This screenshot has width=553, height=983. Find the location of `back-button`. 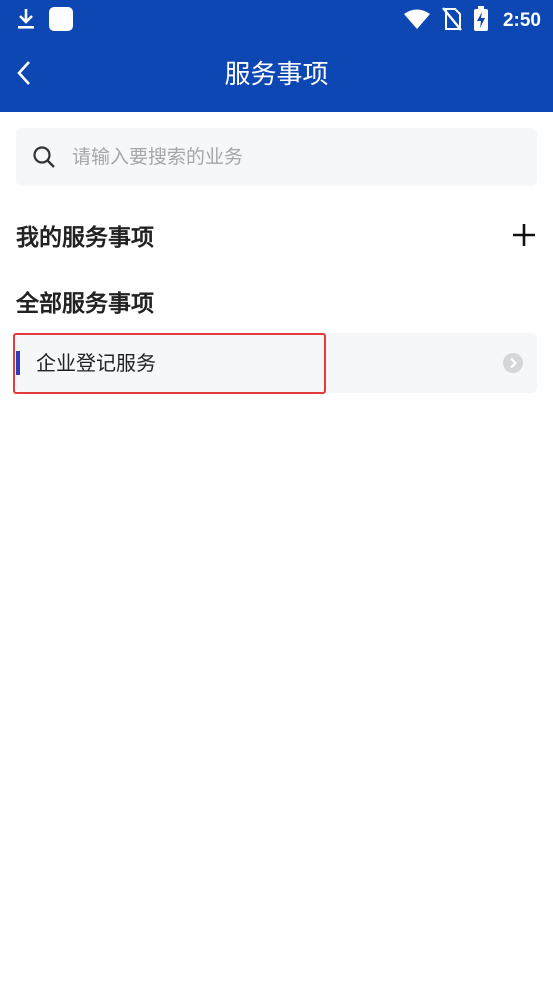

back-button is located at coordinates (24, 75).